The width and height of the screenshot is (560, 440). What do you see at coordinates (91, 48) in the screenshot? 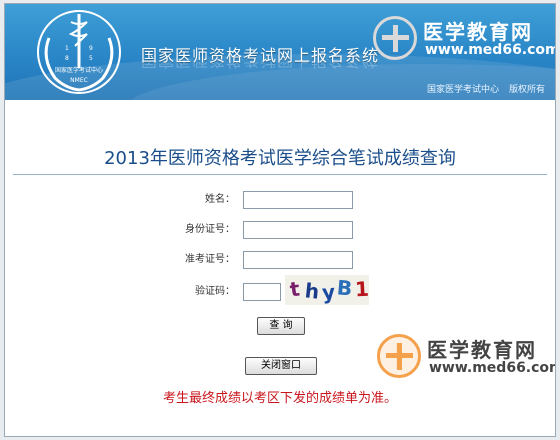
I see `emblem-year-digit: 9` at bounding box center [91, 48].